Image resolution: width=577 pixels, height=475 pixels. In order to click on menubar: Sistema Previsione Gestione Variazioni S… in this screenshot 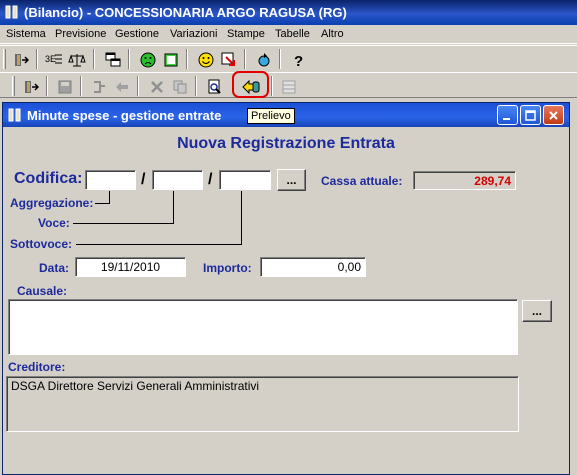, I will do `click(288, 34)`.